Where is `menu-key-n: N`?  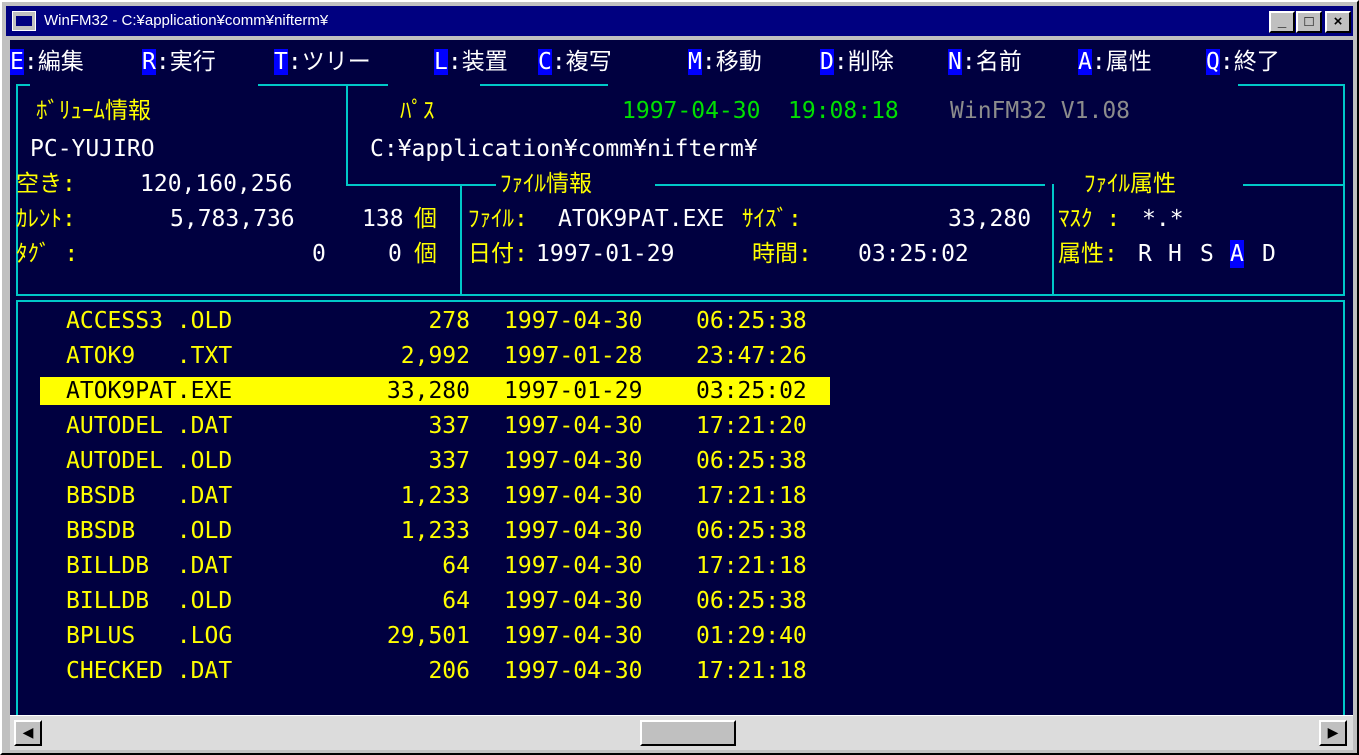 menu-key-n: N is located at coordinates (955, 62).